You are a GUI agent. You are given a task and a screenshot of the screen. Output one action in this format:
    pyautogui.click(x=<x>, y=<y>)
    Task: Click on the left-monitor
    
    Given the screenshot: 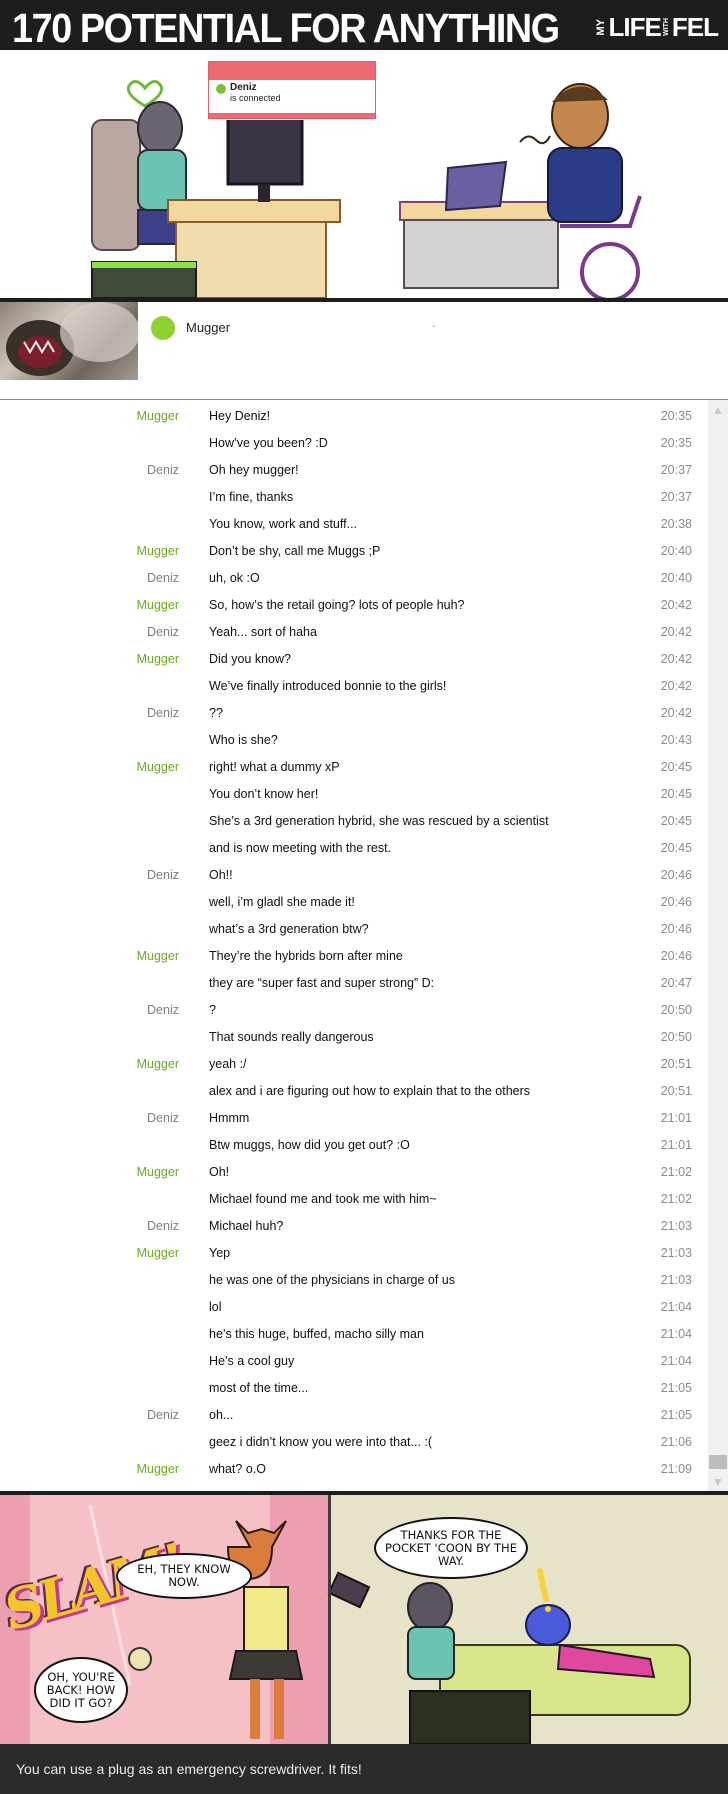 What is the action you would take?
    pyautogui.click(x=265, y=150)
    